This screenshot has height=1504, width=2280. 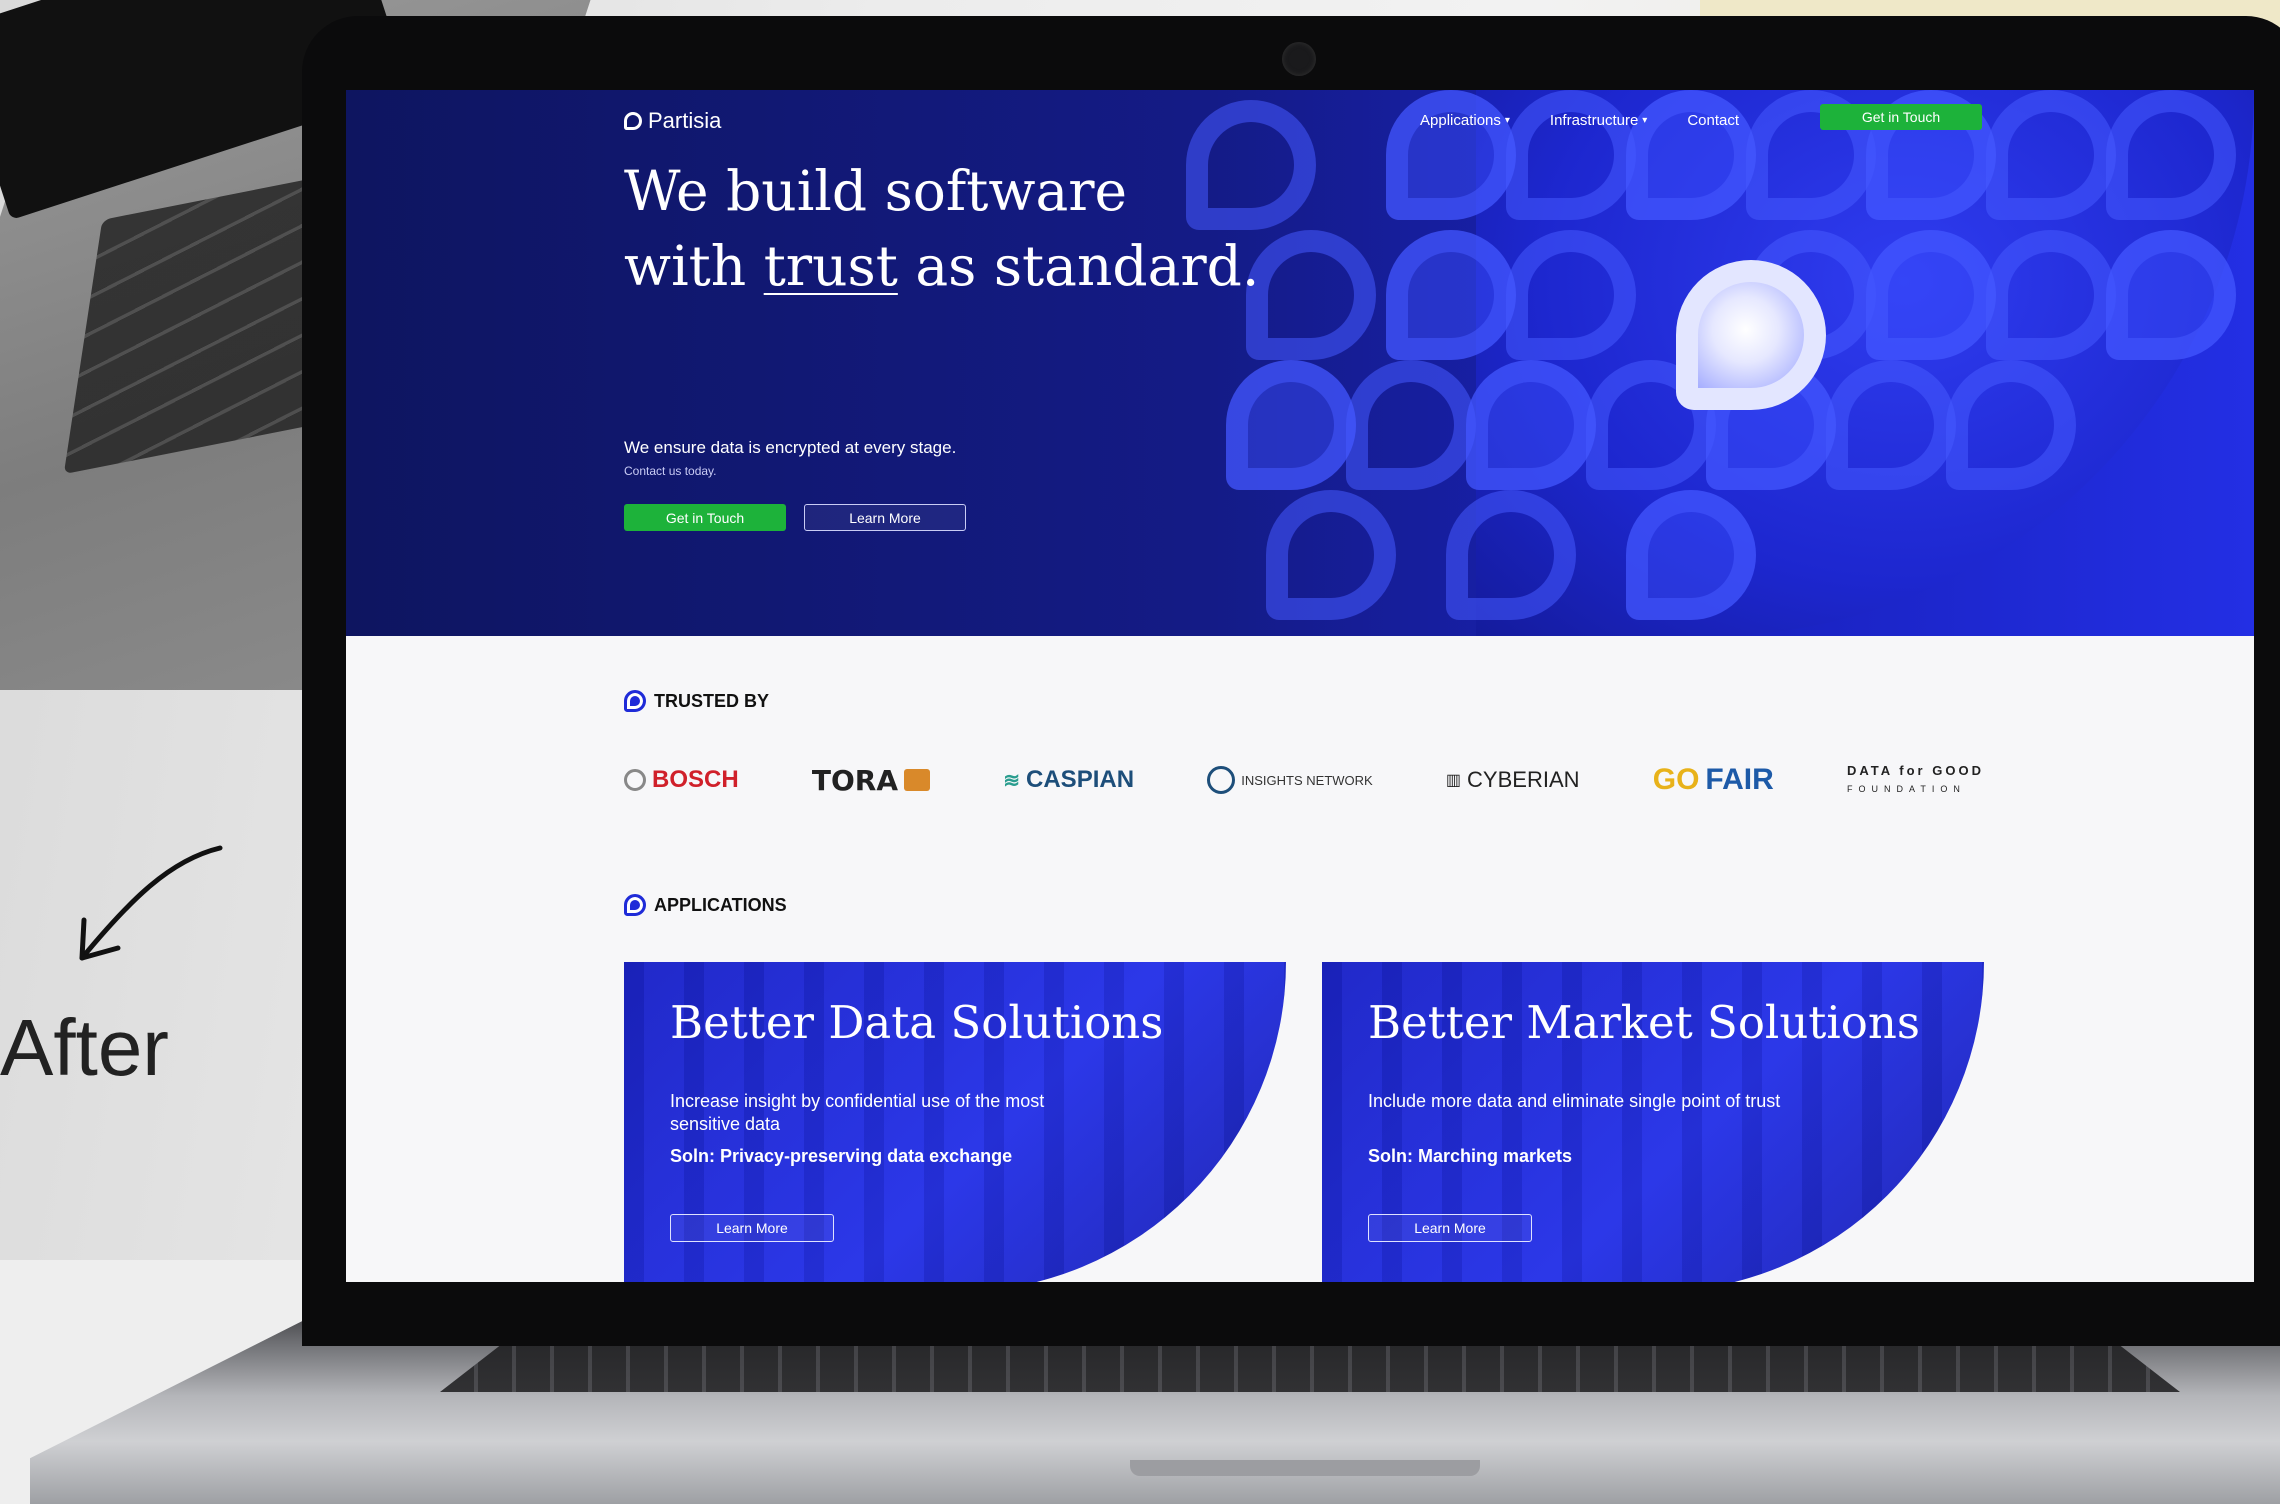 I want to click on nav-item-infrastructure: Infrastructure ▾, so click(x=1598, y=120).